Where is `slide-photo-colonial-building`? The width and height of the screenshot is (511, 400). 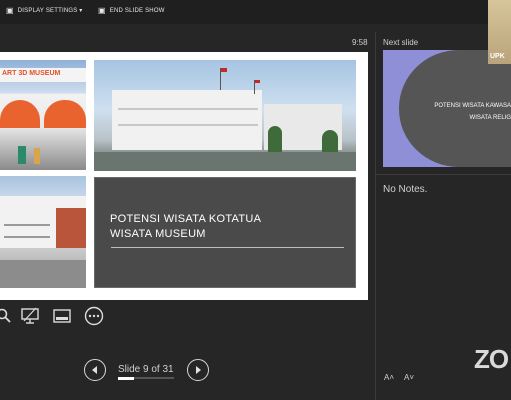
slide-photo-colonial-building is located at coordinates (225, 115).